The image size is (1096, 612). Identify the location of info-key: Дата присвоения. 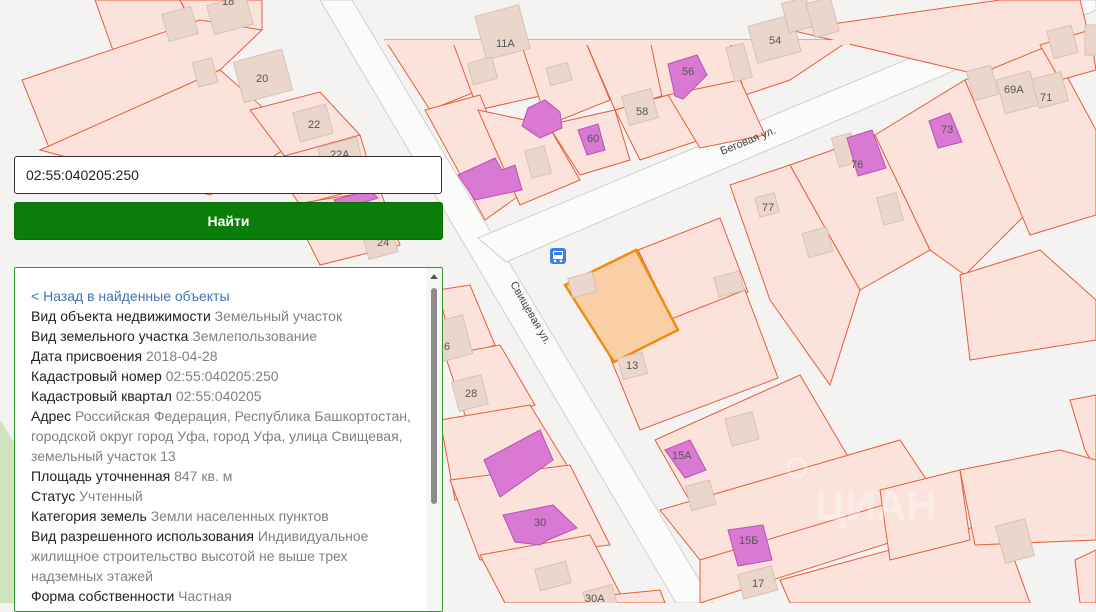
(87, 356).